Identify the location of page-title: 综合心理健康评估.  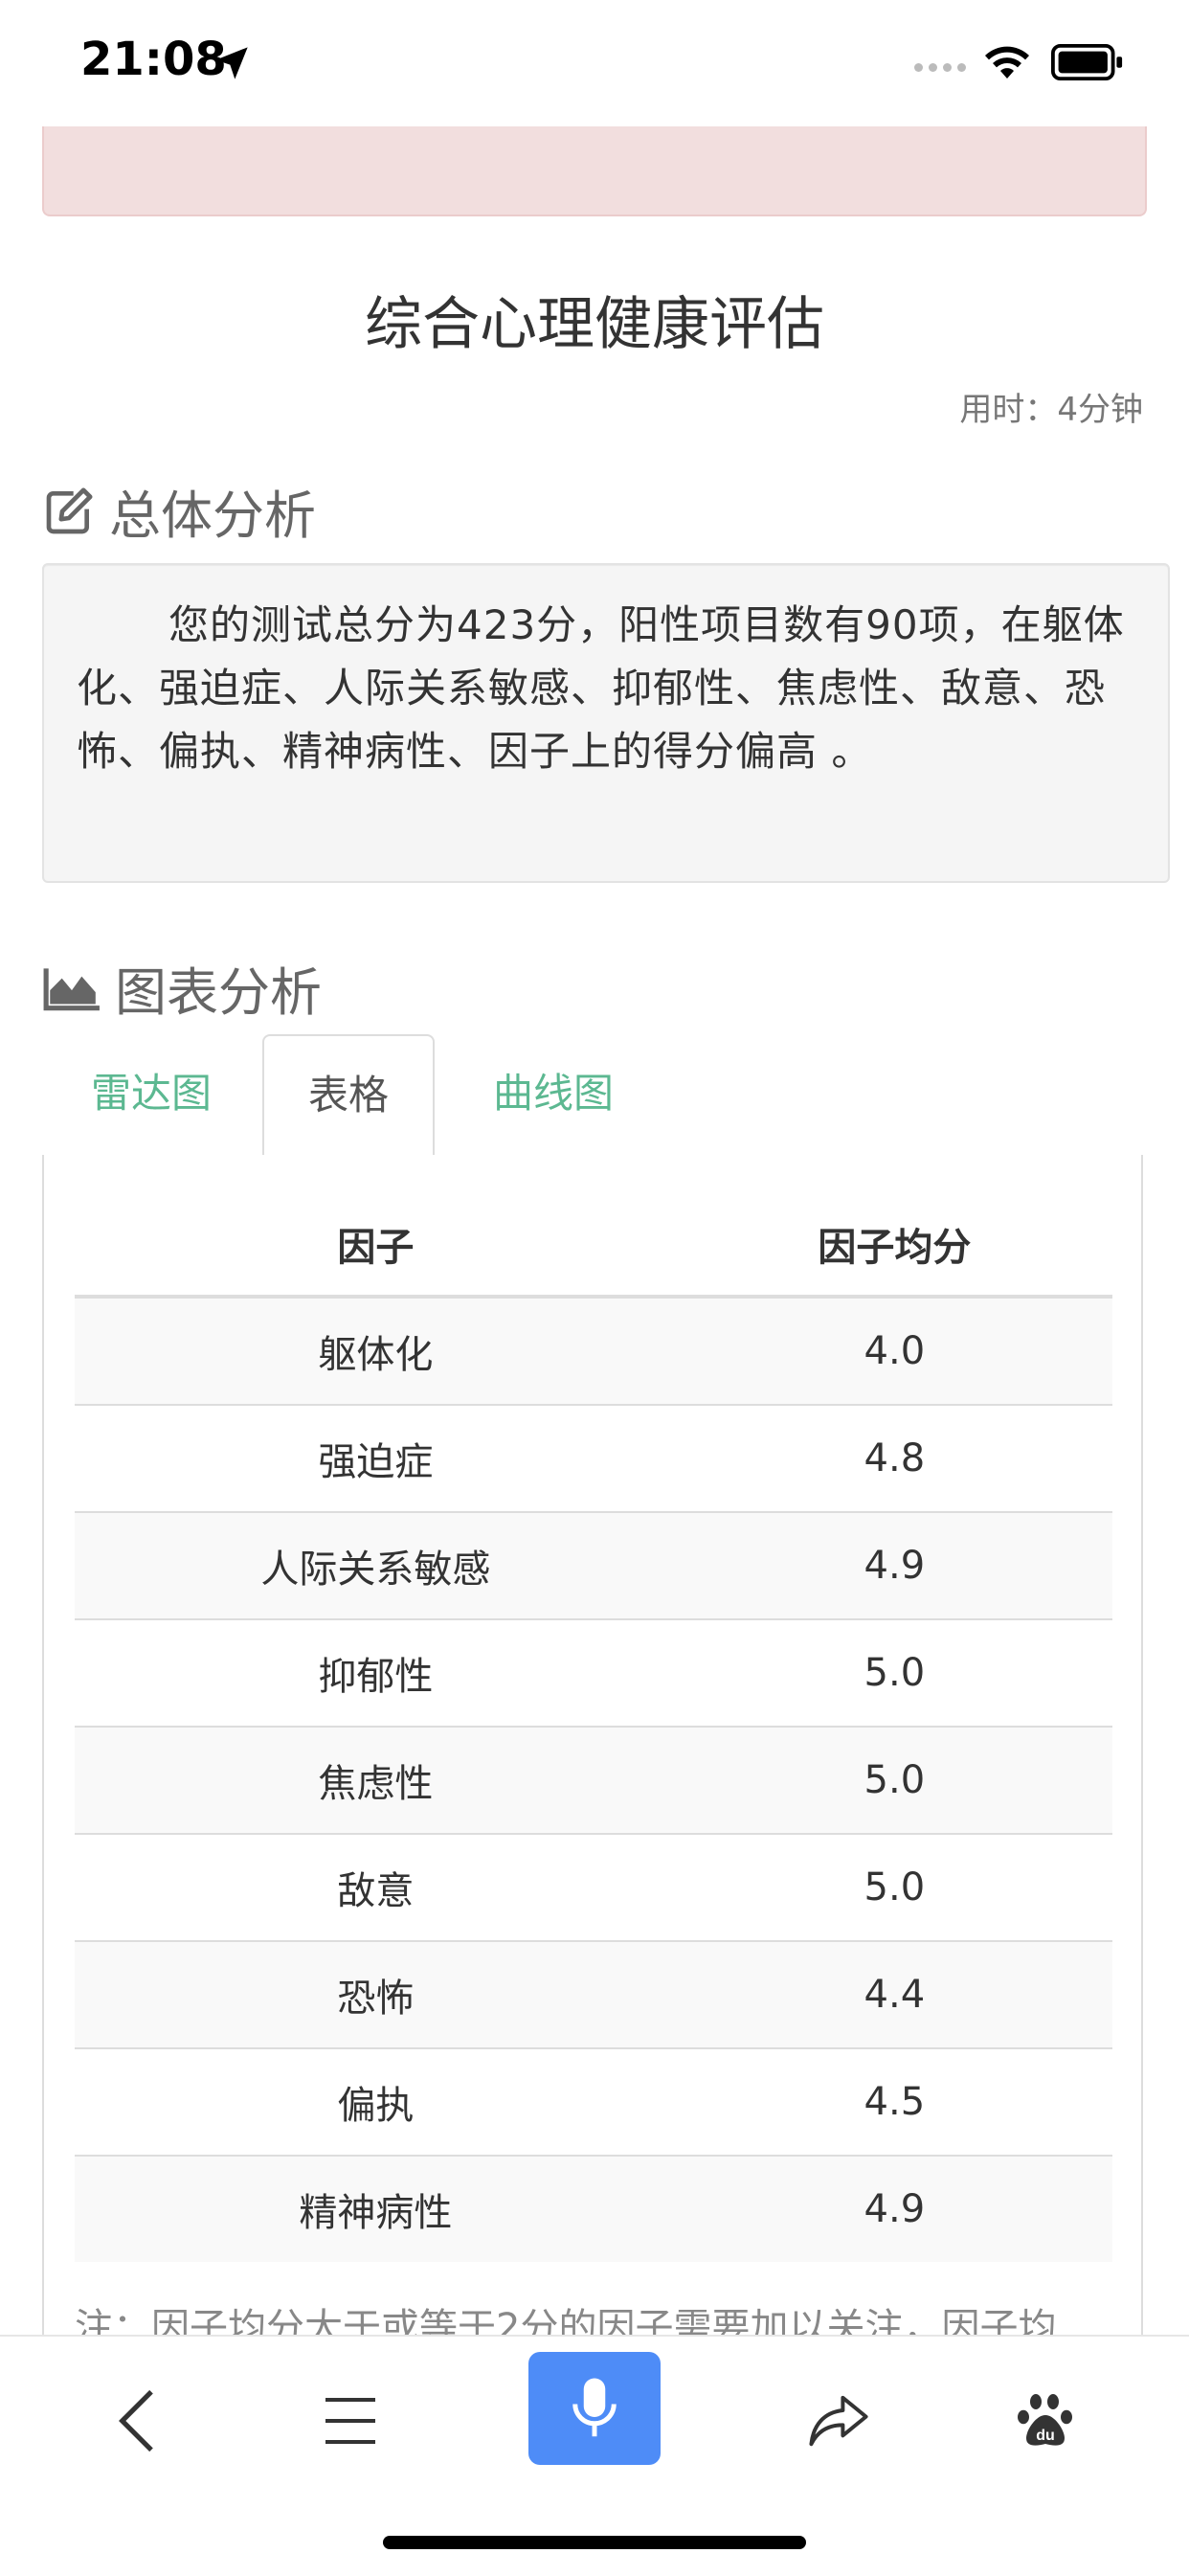
(594, 324).